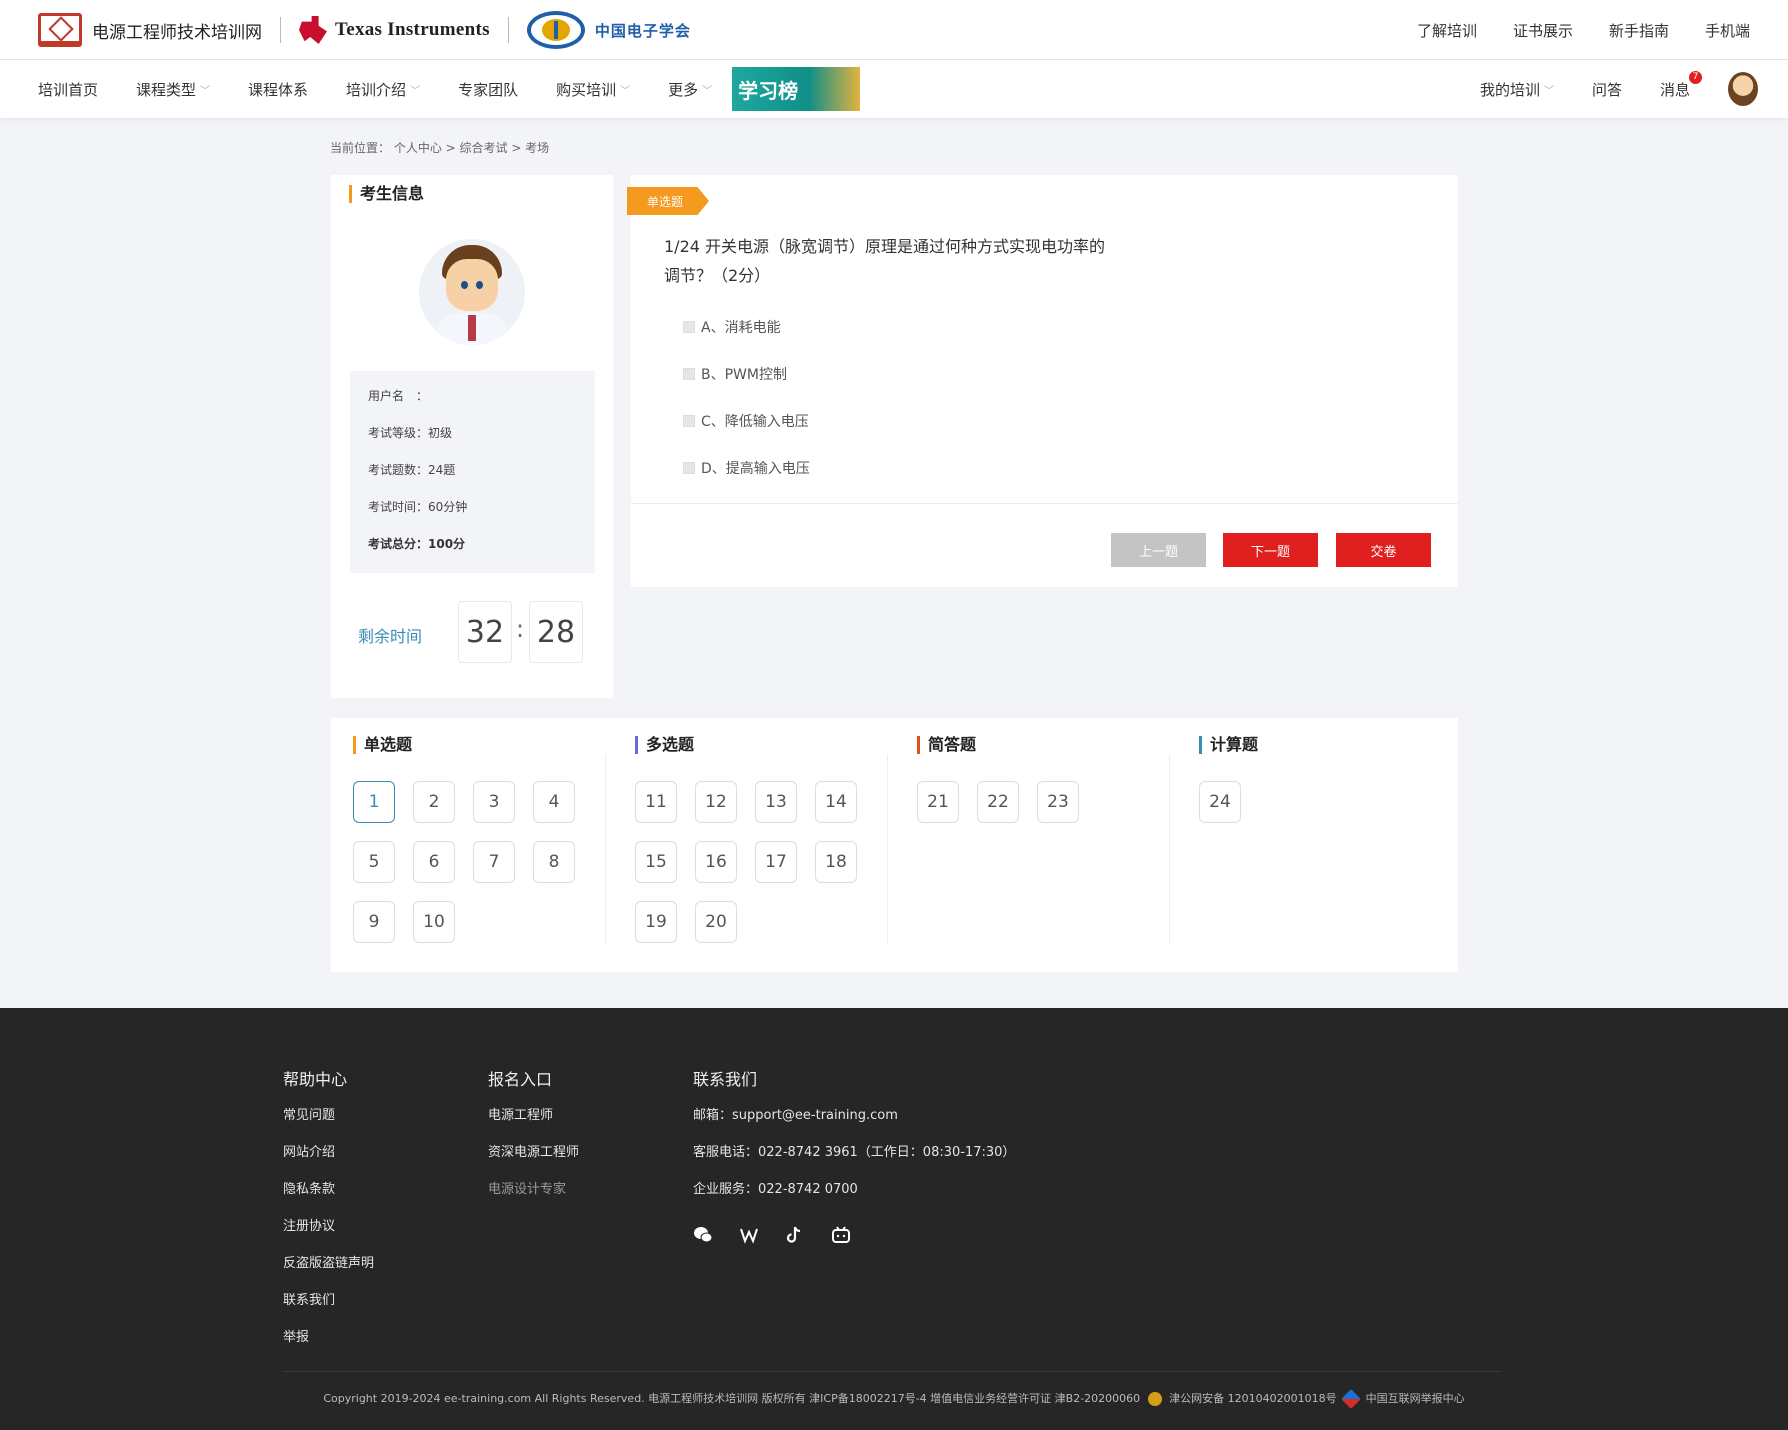 Image resolution: width=1788 pixels, height=1430 pixels. I want to click on option-d: D、提高输入电压, so click(746, 468).